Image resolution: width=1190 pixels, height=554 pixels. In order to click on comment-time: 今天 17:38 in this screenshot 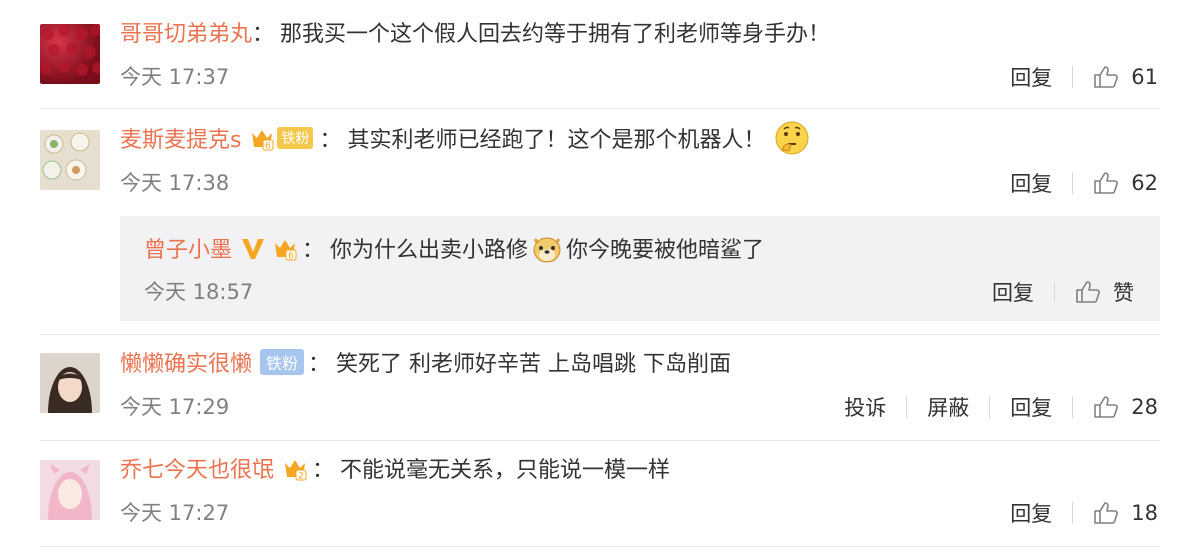, I will do `click(175, 183)`.